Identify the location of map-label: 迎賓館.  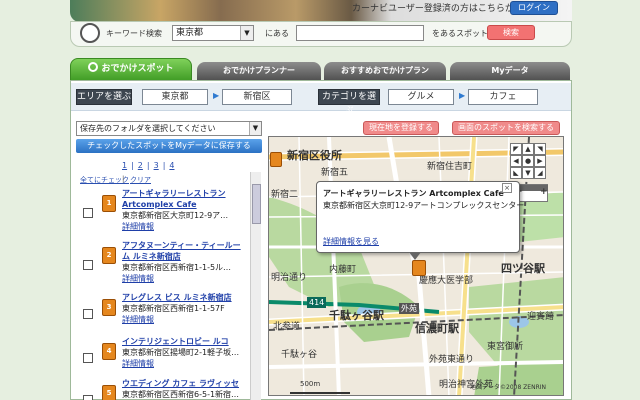
(541, 317).